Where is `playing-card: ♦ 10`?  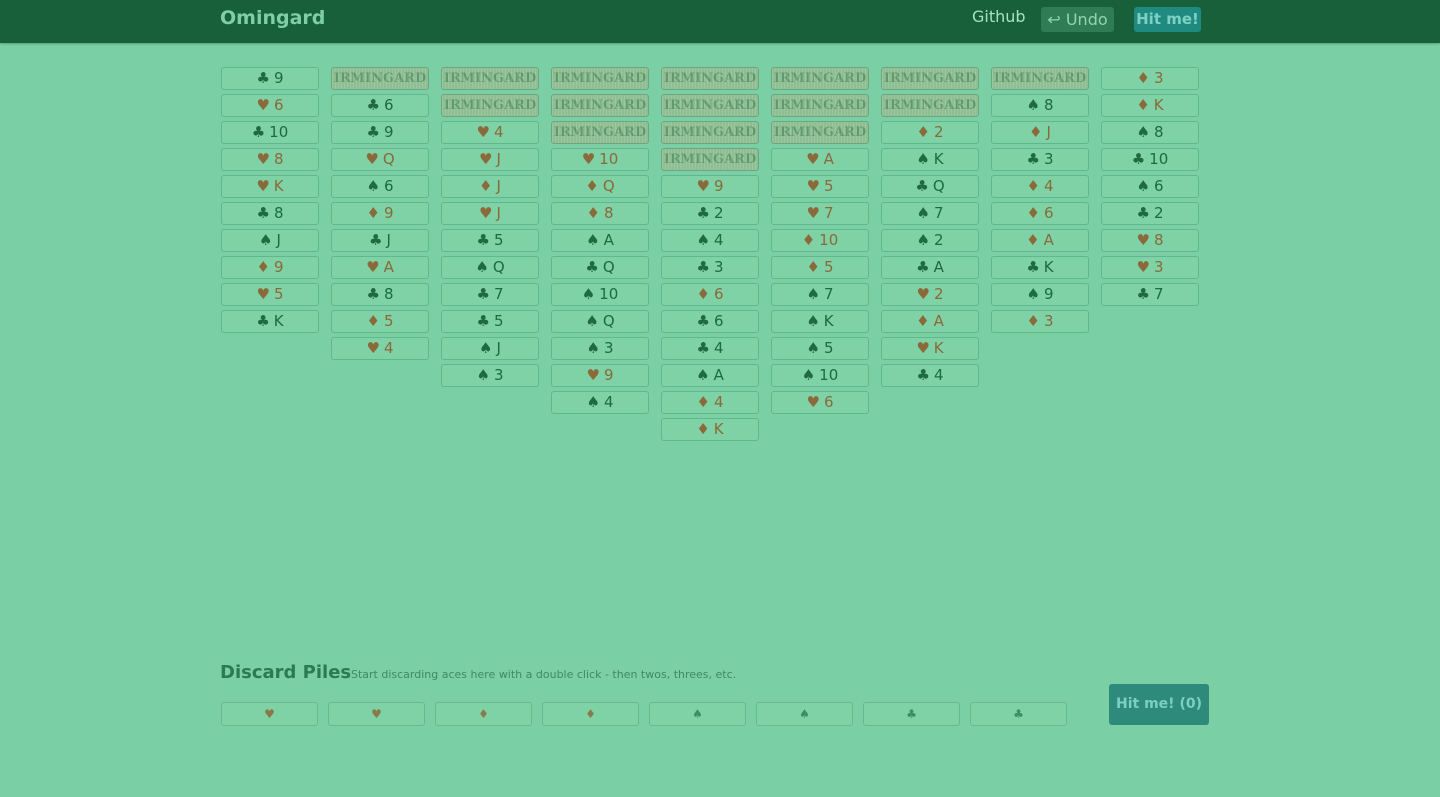
playing-card: ♦ 10 is located at coordinates (820, 240).